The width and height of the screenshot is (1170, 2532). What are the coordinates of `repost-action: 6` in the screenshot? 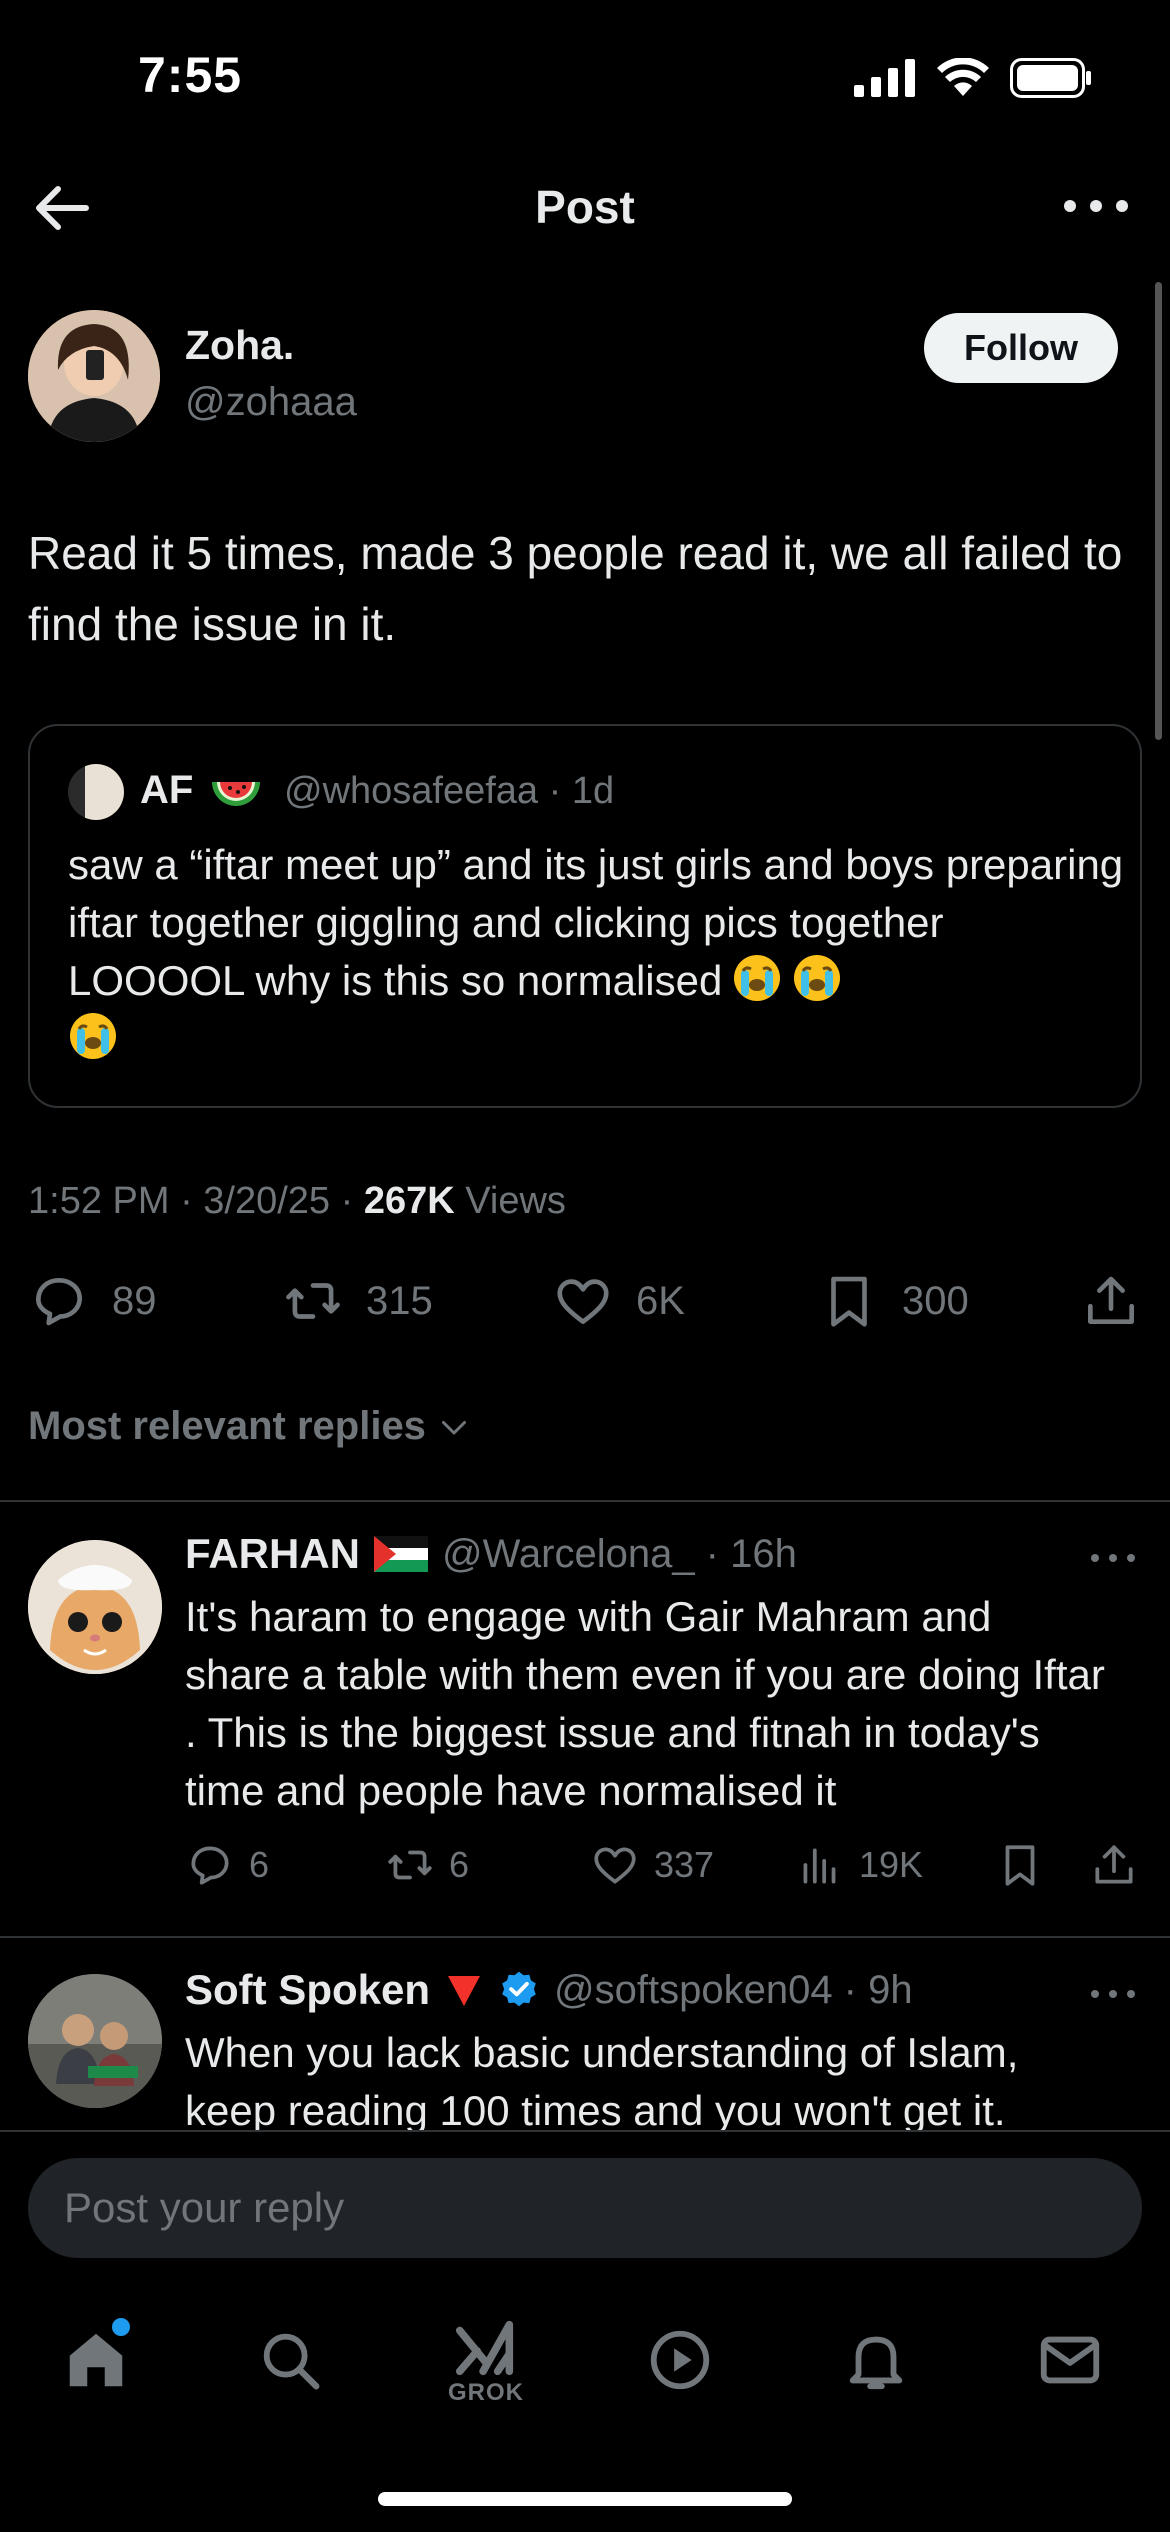 It's located at (427, 1865).